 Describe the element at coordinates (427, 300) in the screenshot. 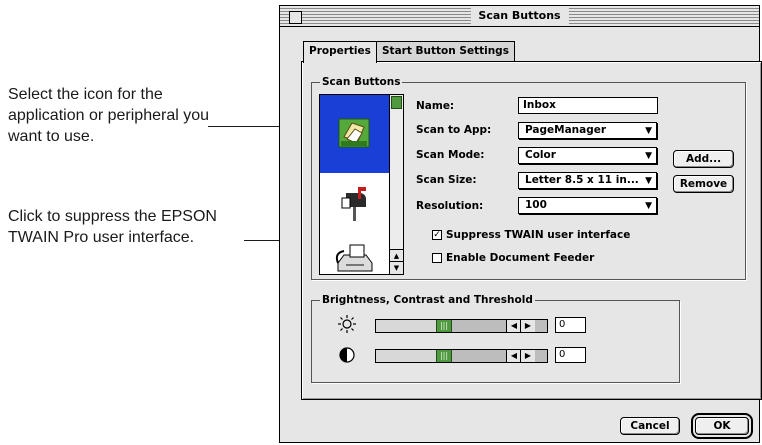

I see `brightness-group-title: Brightness, Contrast and Threshold` at that location.